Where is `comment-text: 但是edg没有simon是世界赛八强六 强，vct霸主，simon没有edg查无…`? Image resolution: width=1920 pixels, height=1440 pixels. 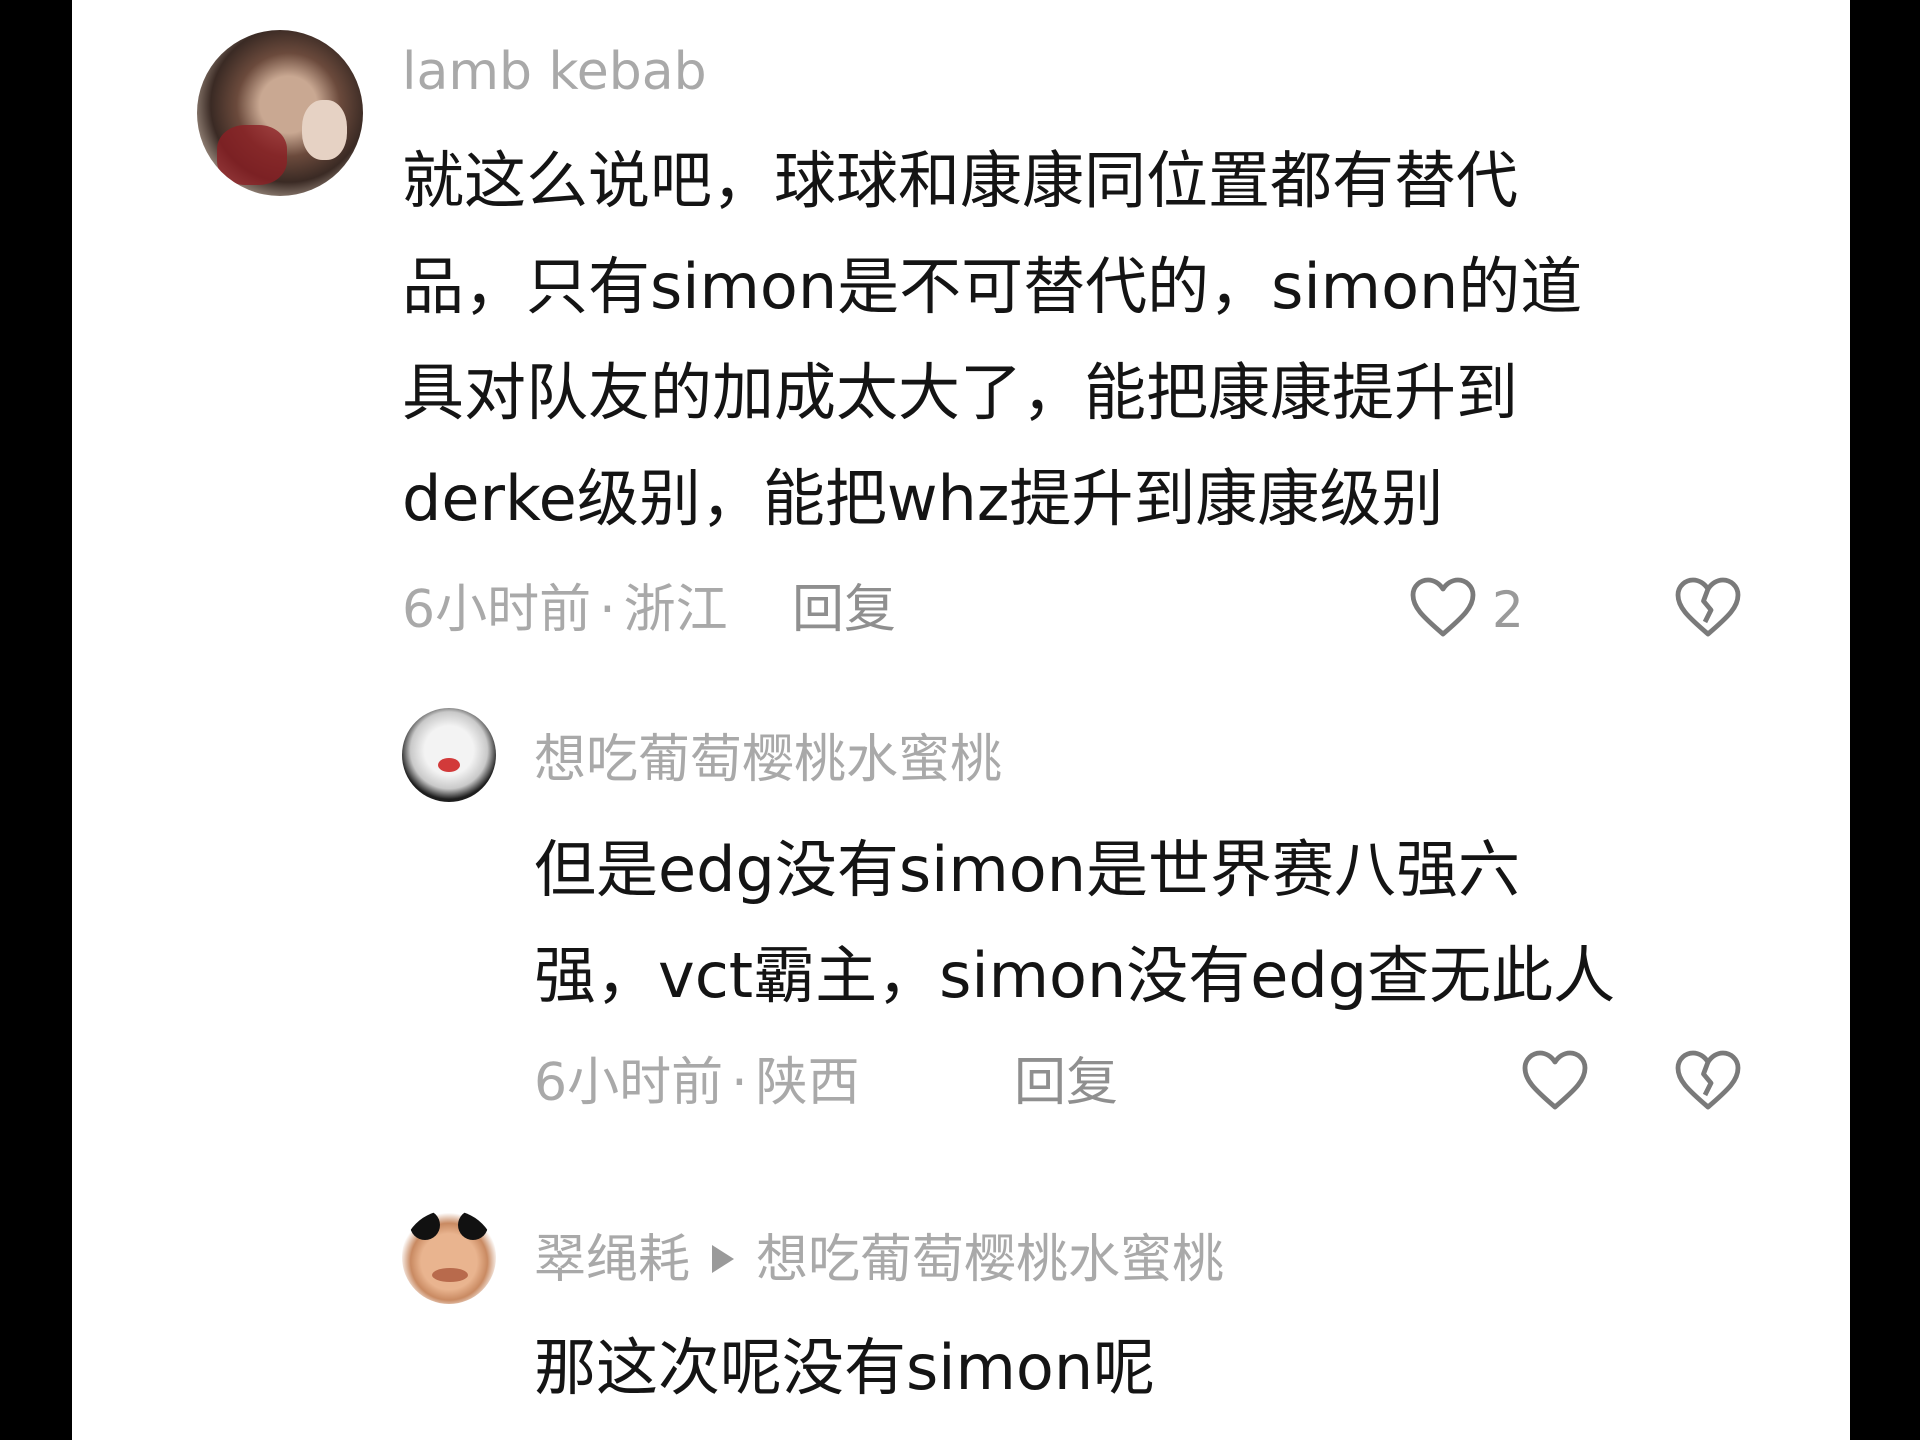
comment-text: 但是edg没有simon是世界赛八强六 强，vct霸主，simon没有edg查无… is located at coordinates (1074, 923).